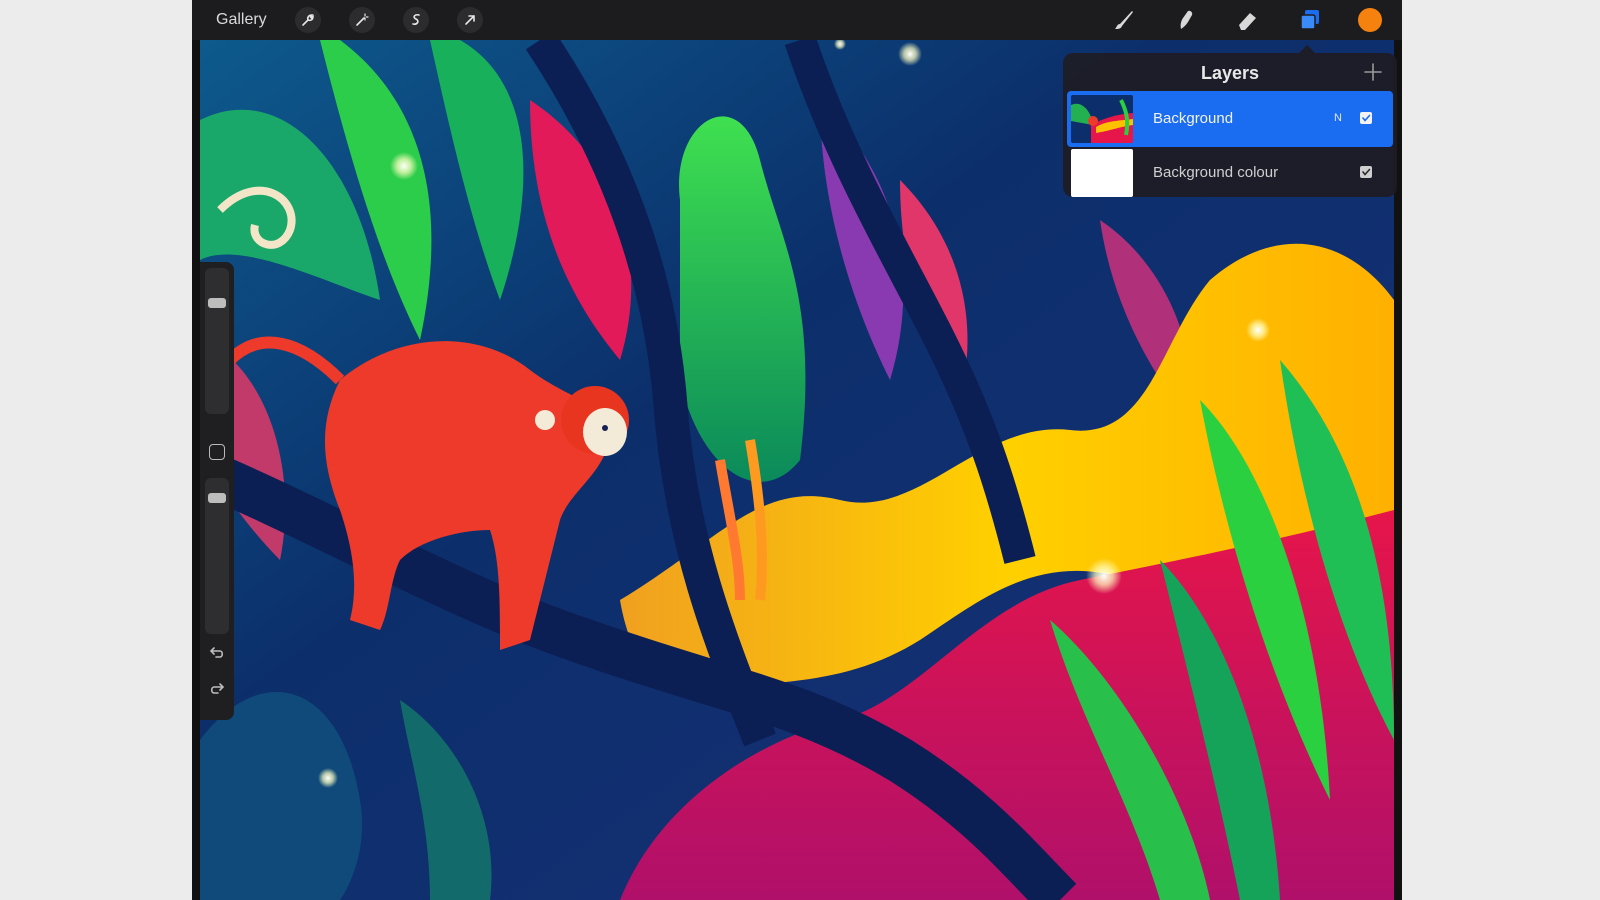 Image resolution: width=1600 pixels, height=900 pixels. What do you see at coordinates (217, 498) in the screenshot?
I see `opacity-thumb` at bounding box center [217, 498].